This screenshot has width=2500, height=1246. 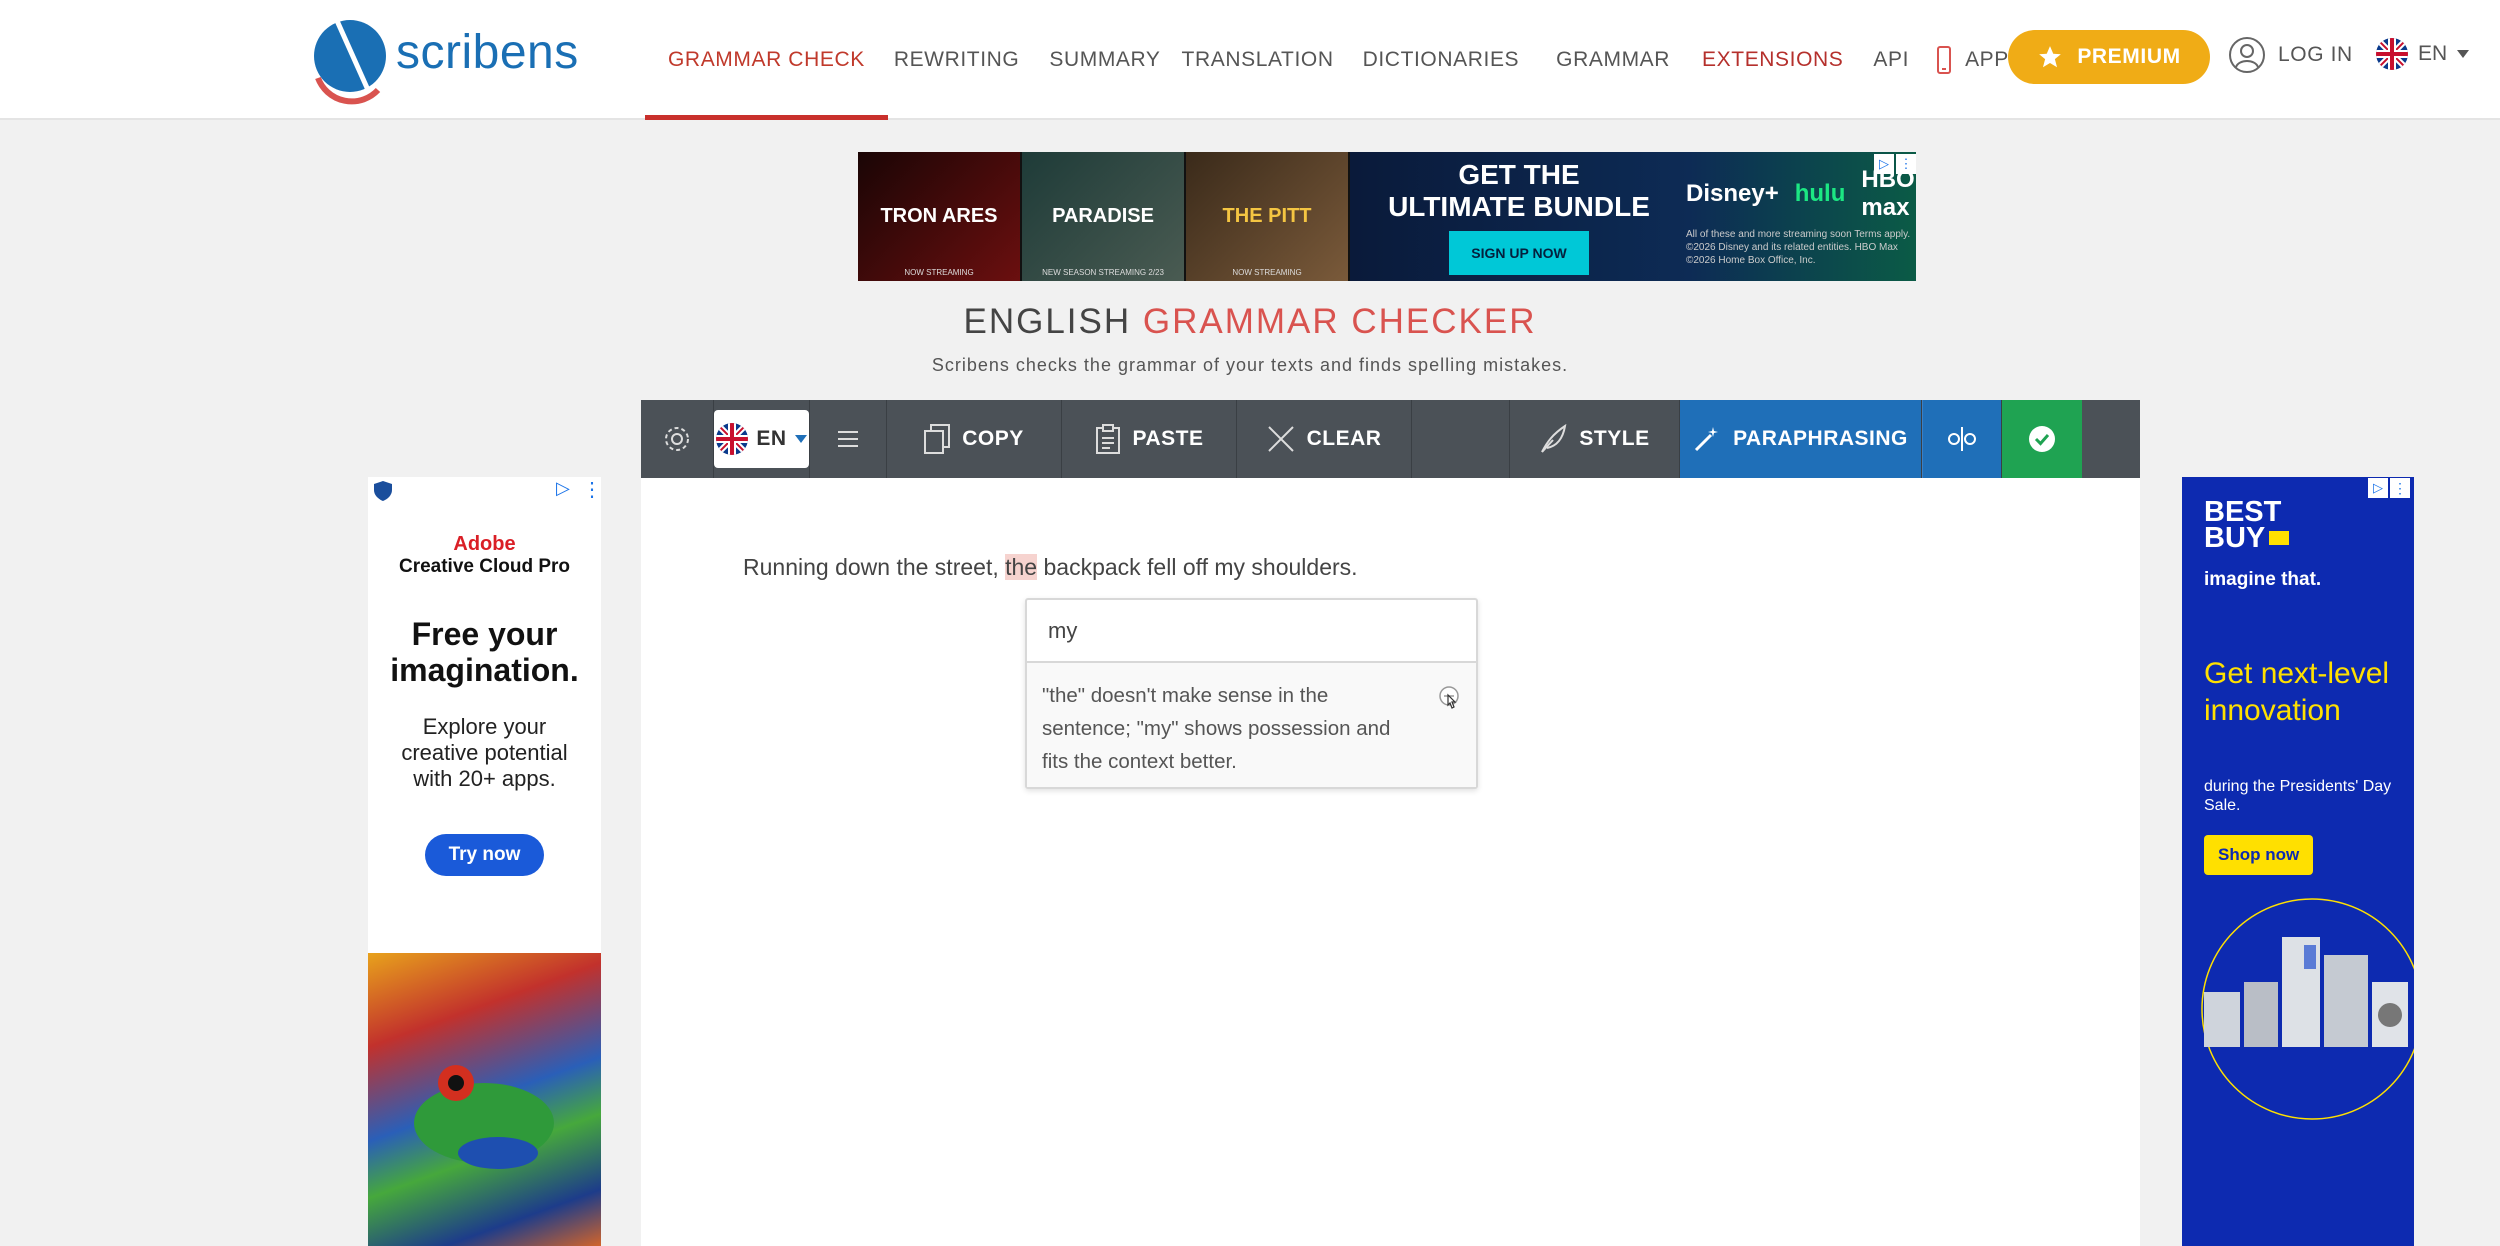 What do you see at coordinates (2247, 55) in the screenshot?
I see `user-icon` at bounding box center [2247, 55].